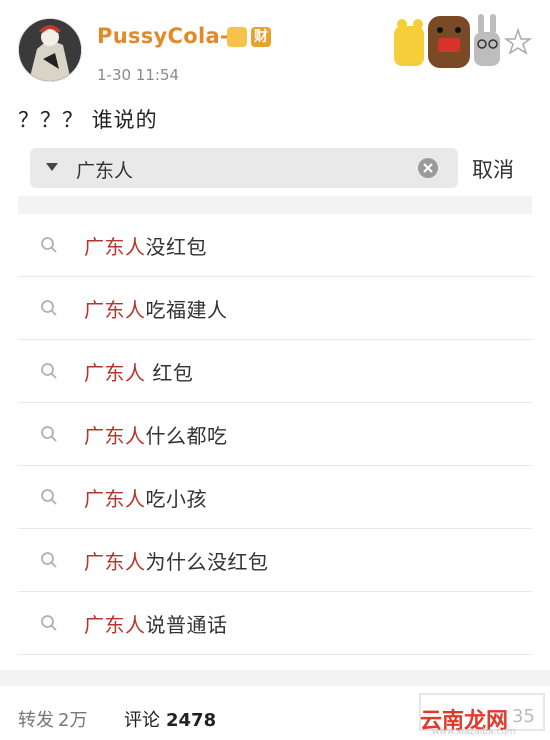  What do you see at coordinates (163, 36) in the screenshot?
I see `username: PussyCola-` at bounding box center [163, 36].